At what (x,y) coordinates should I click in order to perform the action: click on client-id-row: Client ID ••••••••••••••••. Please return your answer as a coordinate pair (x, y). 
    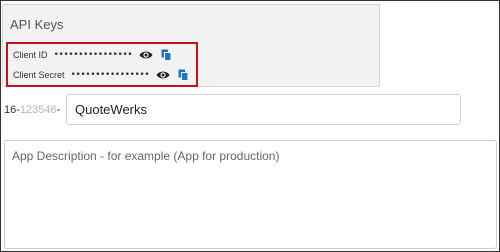
    Looking at the image, I should click on (92, 55).